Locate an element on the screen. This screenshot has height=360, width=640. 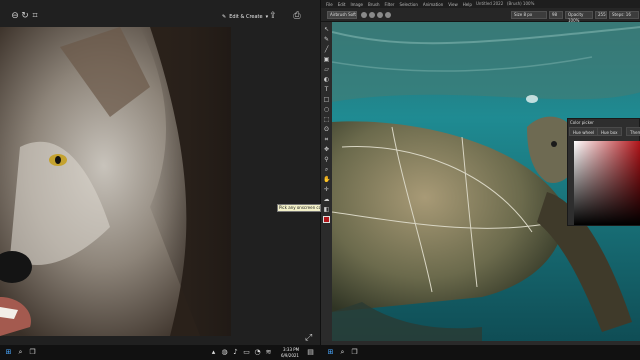
edit-create-button: ✎ Edit & Create ▾ is located at coordinates (245, 17).